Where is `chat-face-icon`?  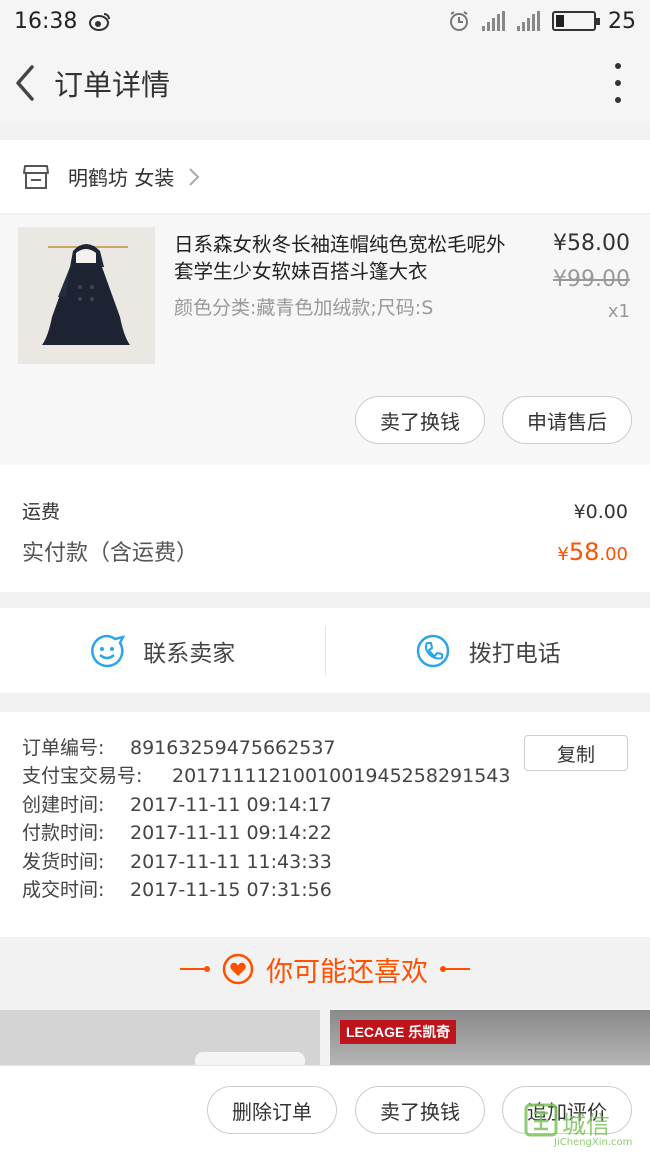
chat-face-icon is located at coordinates (108, 650).